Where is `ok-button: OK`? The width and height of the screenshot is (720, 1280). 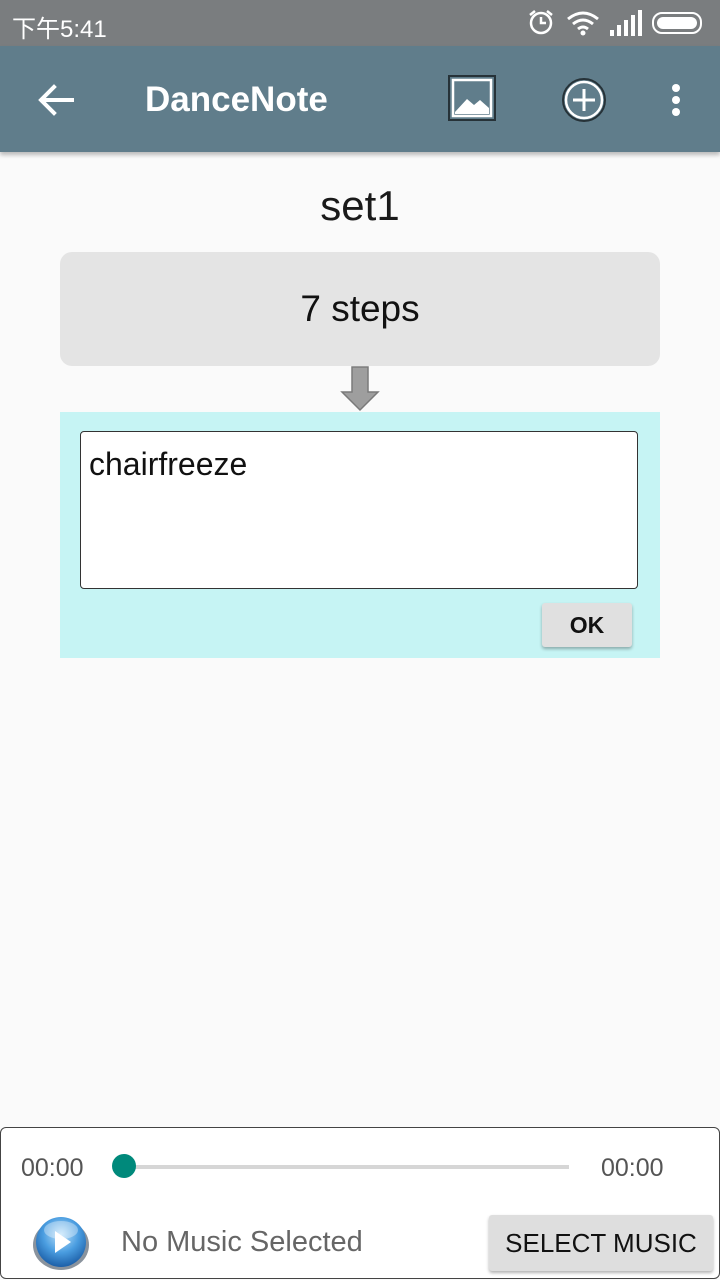 ok-button: OK is located at coordinates (587, 625).